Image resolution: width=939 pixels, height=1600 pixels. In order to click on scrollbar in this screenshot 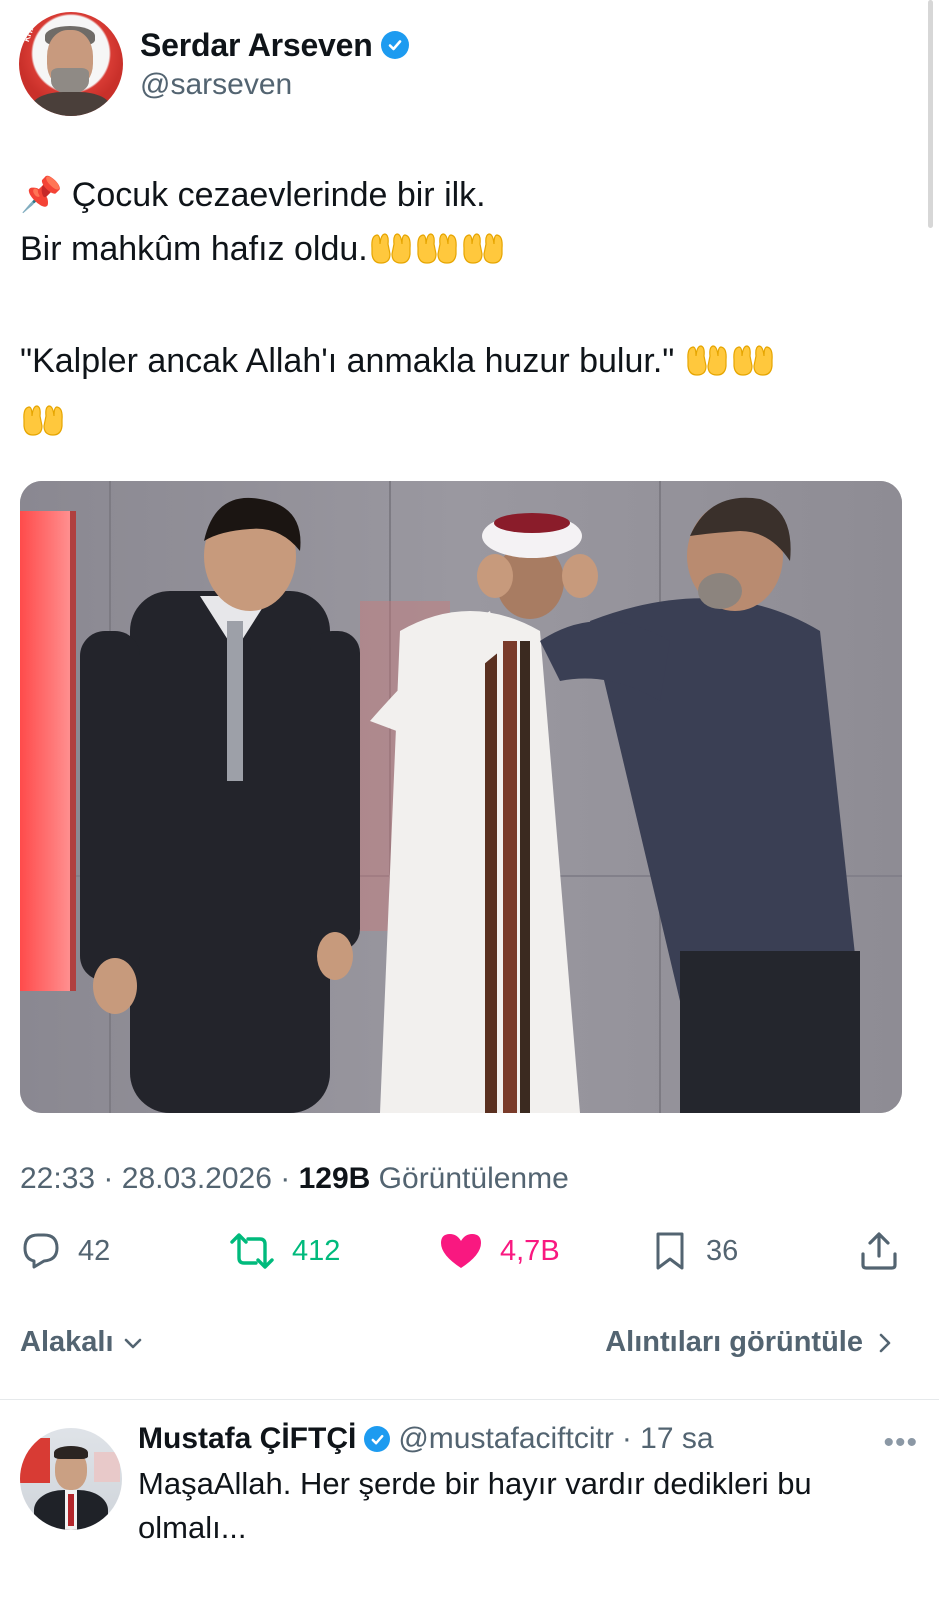, I will do `click(930, 114)`.